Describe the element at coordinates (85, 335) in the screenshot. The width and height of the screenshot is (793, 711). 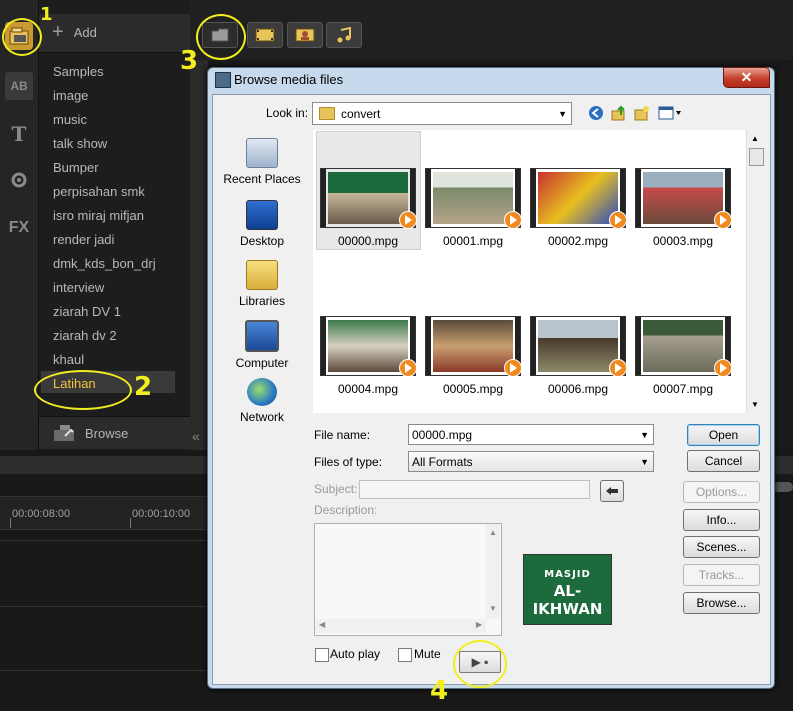
I see `library-item: ziarah dv 2` at that location.